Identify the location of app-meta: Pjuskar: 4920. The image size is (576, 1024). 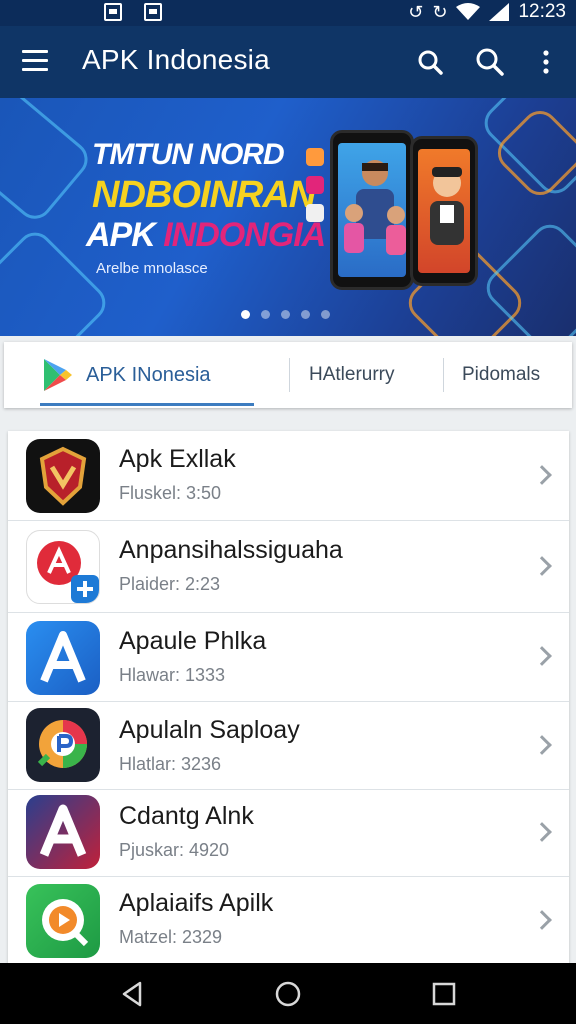
(174, 850).